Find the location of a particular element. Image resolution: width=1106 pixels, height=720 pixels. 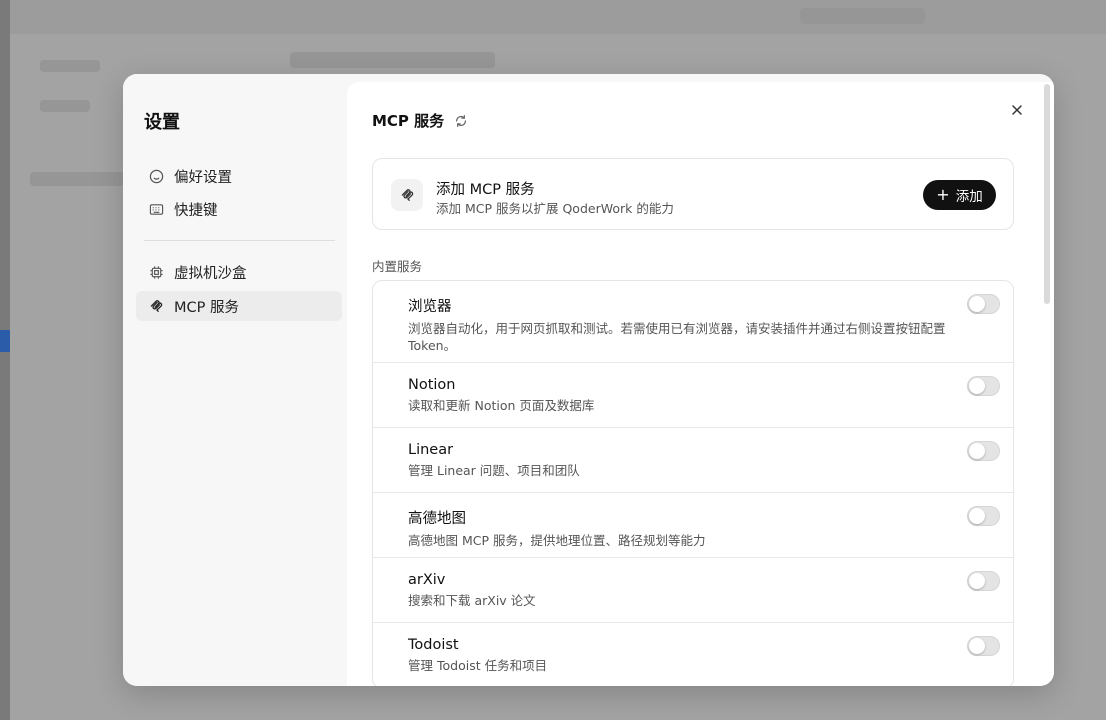

close-icon is located at coordinates (1017, 110).